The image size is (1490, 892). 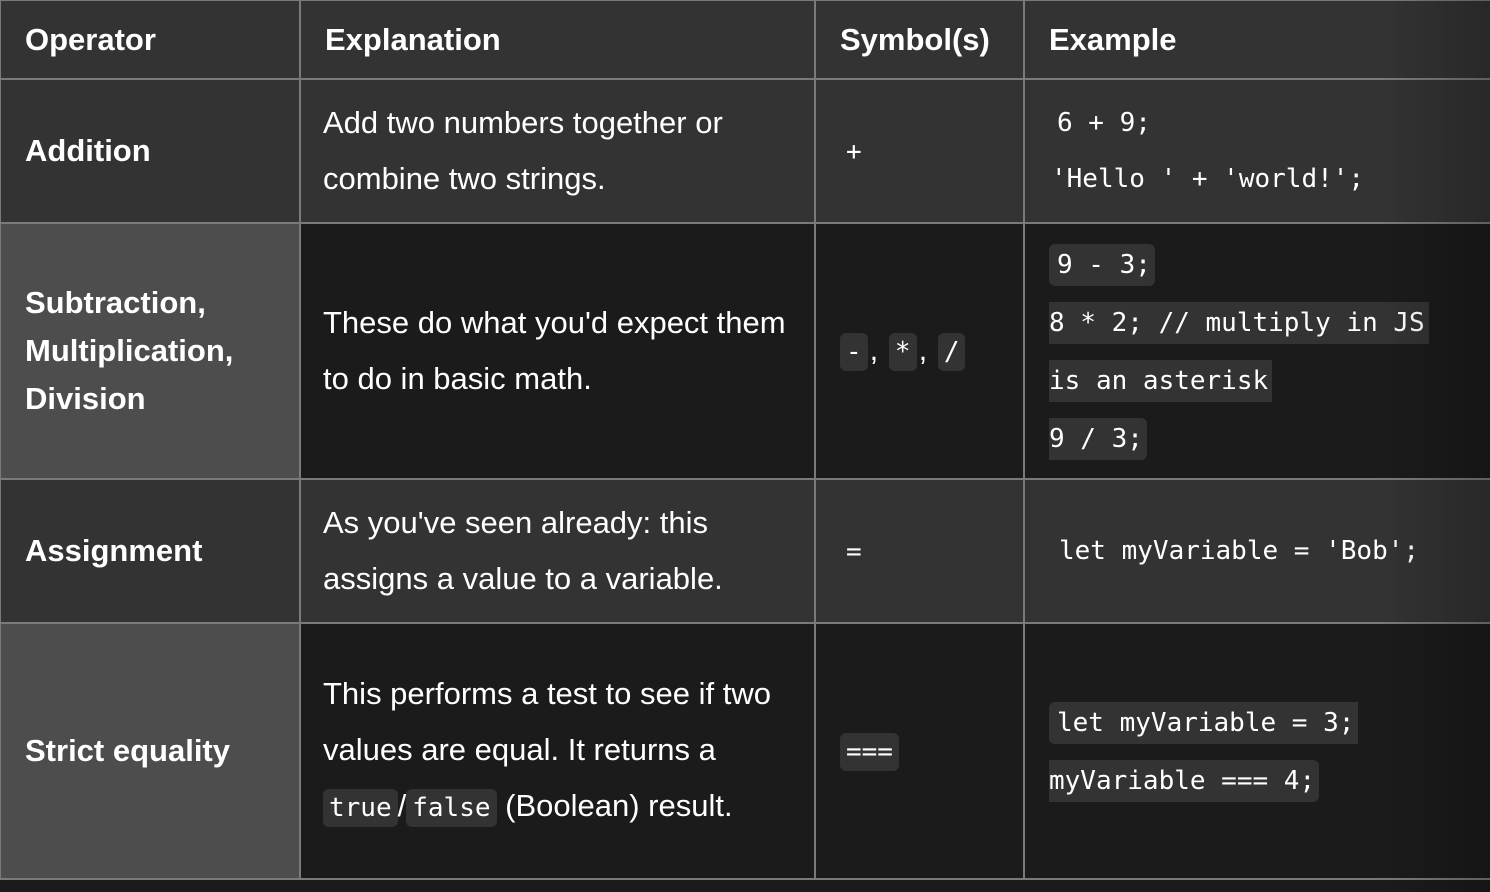 I want to click on operator-example: let myVariable = 3; myVariable === 4;, so click(x=1256, y=751).